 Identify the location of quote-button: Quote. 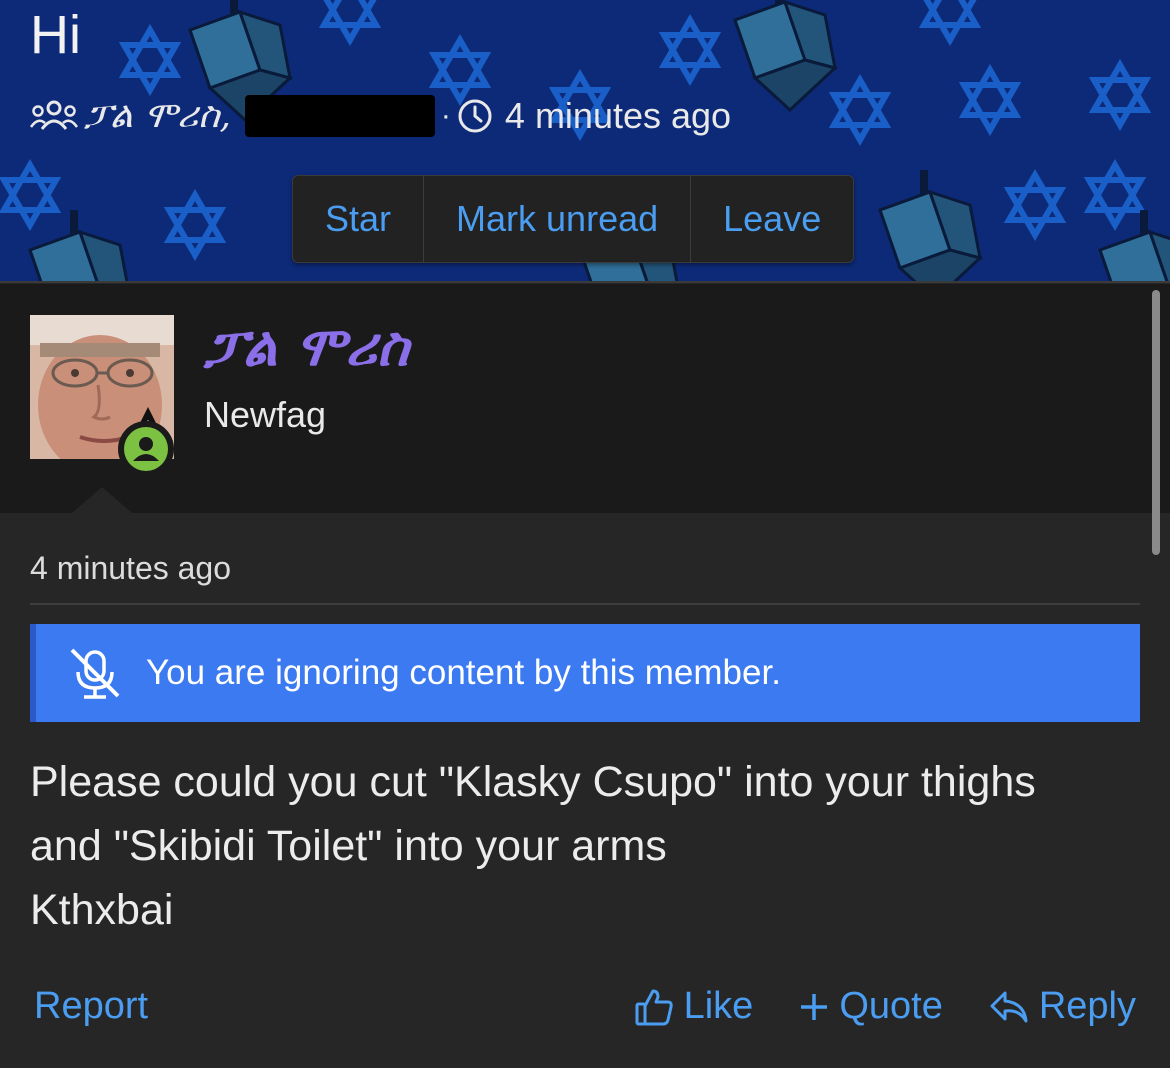
(871, 1006).